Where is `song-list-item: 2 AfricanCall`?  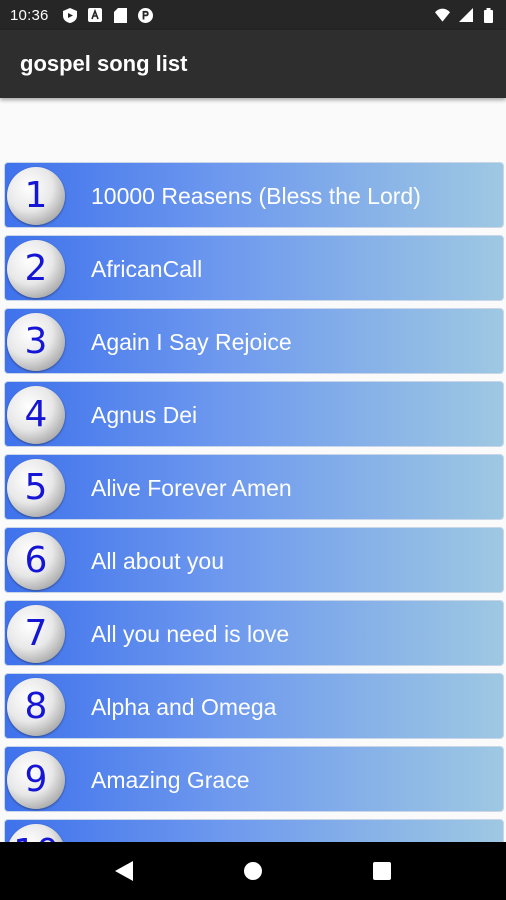 song-list-item: 2 AfricanCall is located at coordinates (254, 268).